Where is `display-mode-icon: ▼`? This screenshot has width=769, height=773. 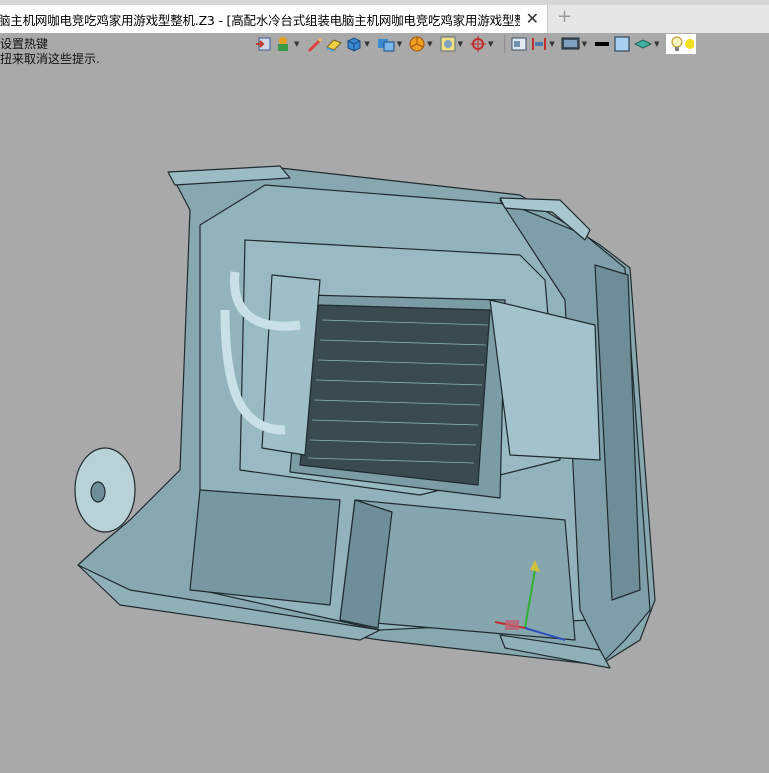 display-mode-icon: ▼ is located at coordinates (391, 44).